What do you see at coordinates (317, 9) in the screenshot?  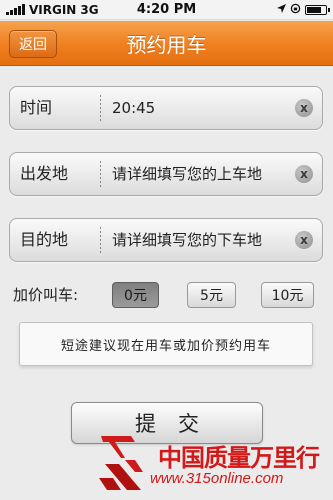 I see `battery-icon` at bounding box center [317, 9].